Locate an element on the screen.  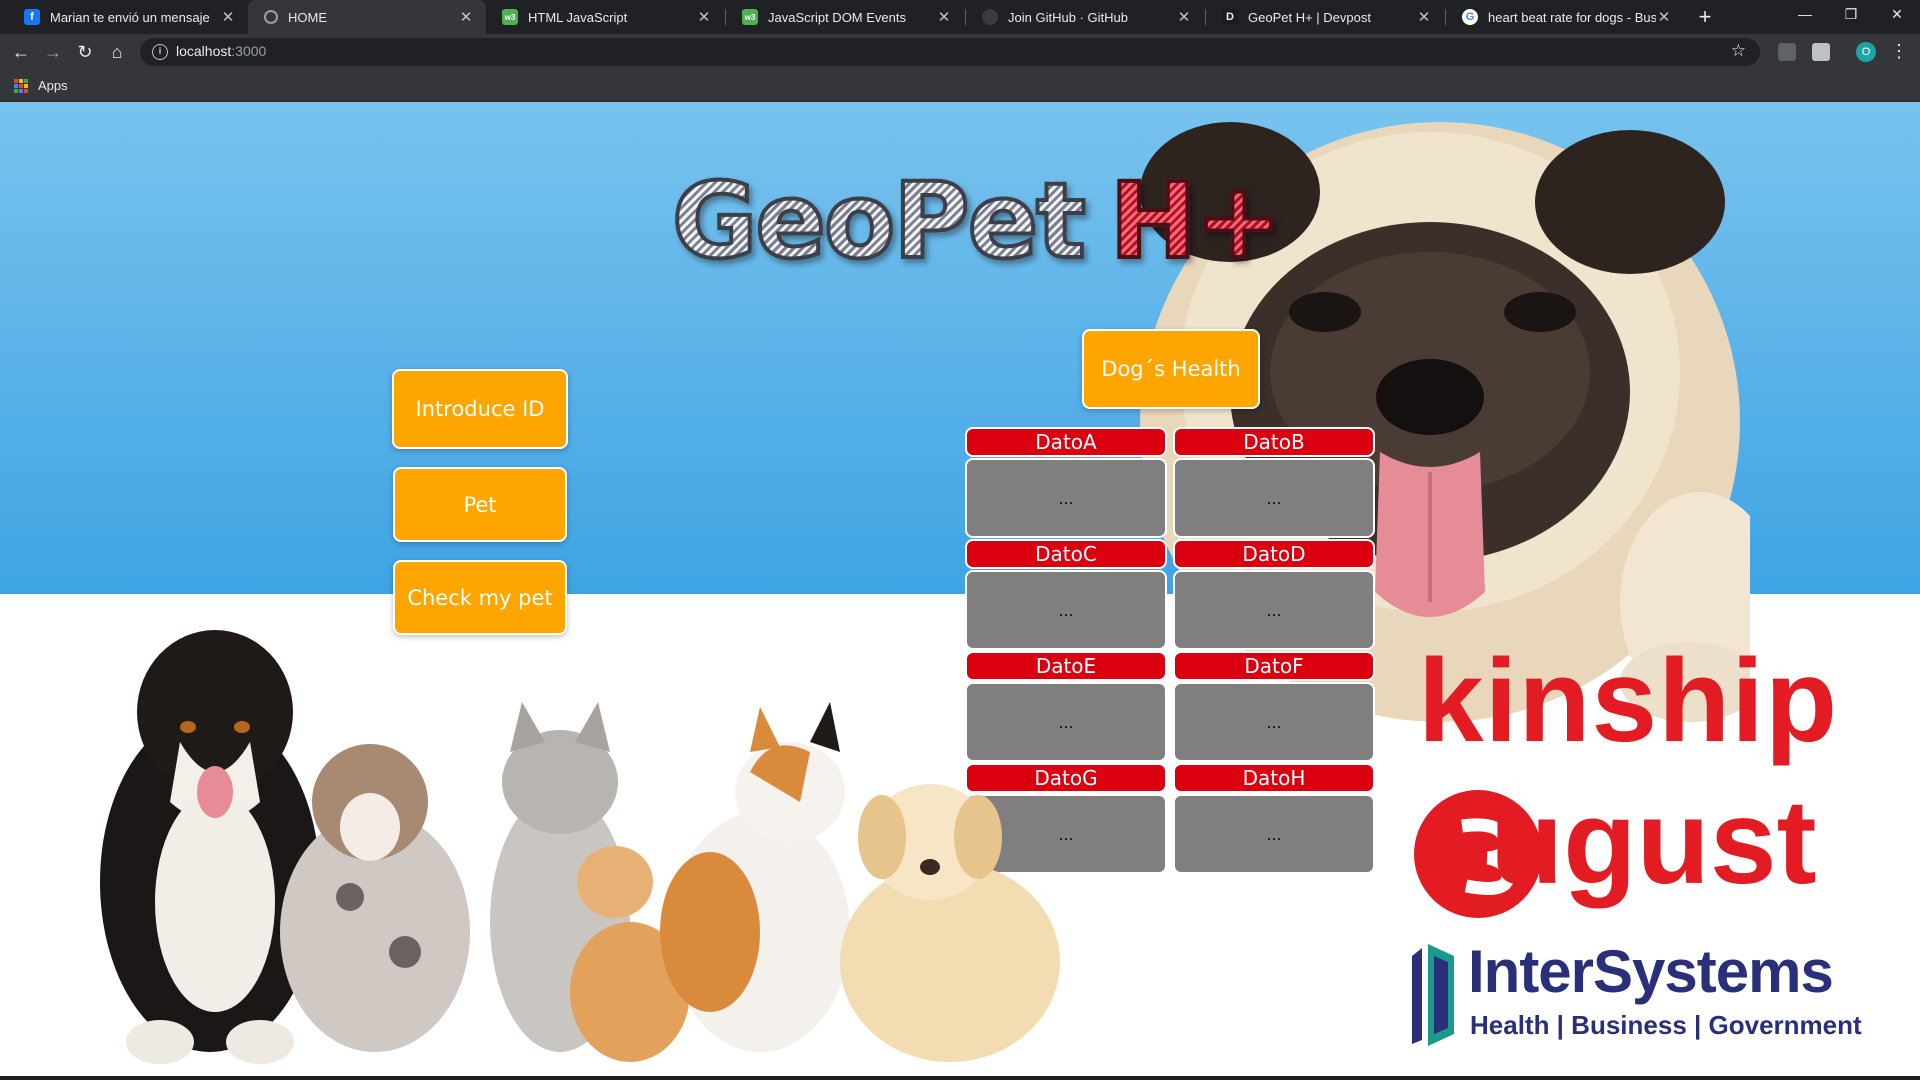
tab-github: Join GitHub · GitHub ✕ is located at coordinates (1085, 17).